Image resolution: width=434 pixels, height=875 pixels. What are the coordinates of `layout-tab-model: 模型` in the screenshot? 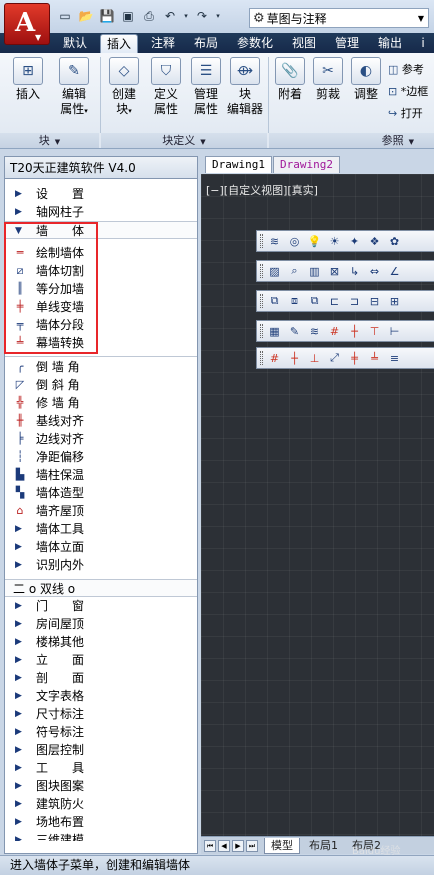 It's located at (282, 846).